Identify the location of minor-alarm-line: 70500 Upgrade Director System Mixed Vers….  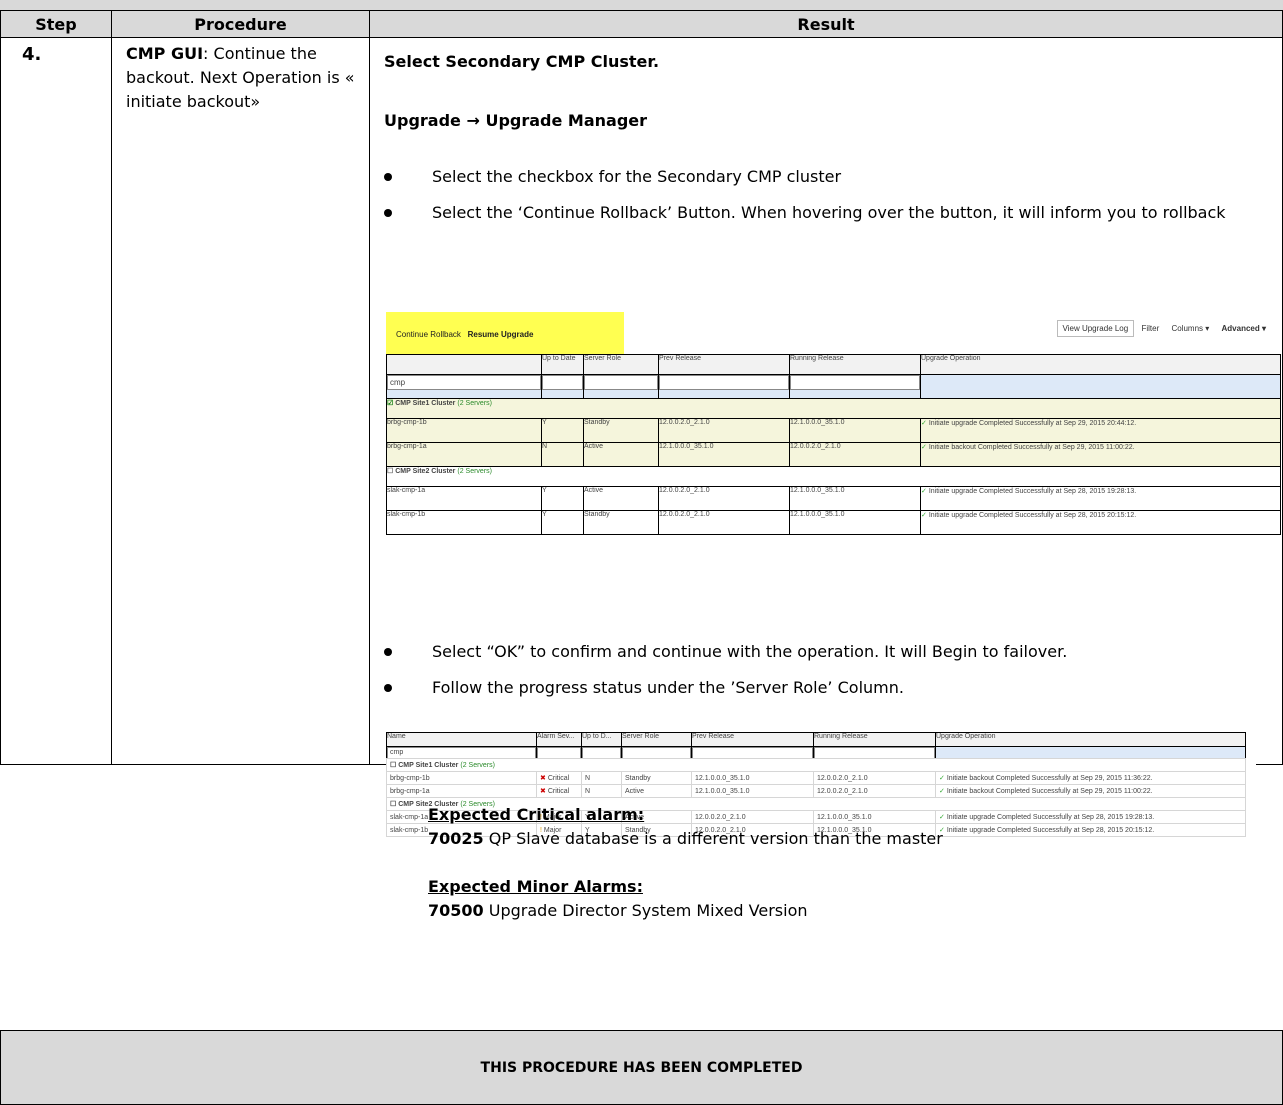
(848, 911).